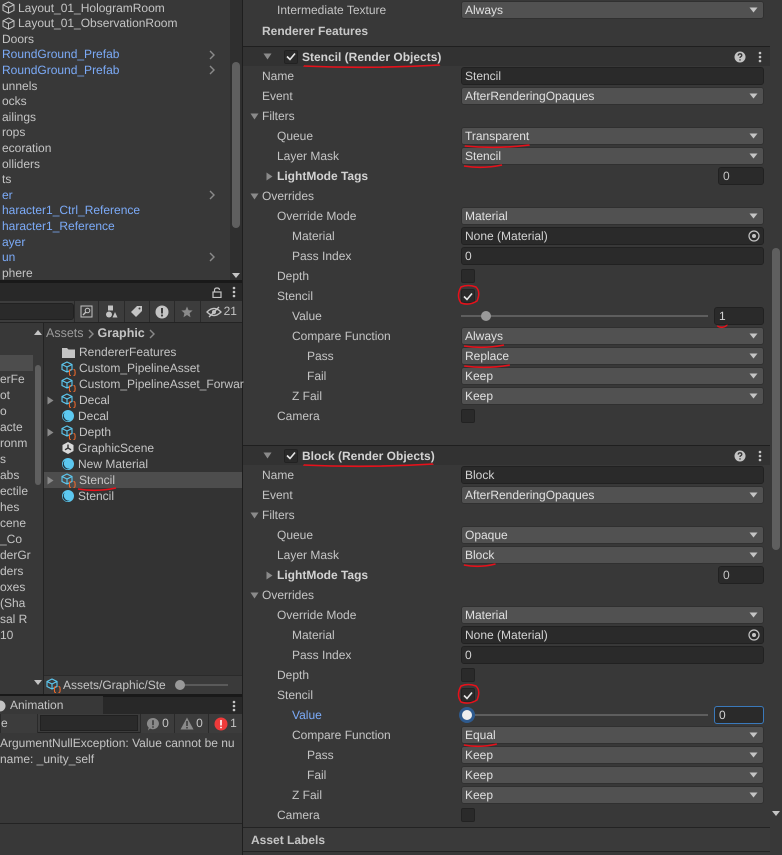 The height and width of the screenshot is (855, 782). I want to click on hierarchy-item: phere, so click(109, 273).